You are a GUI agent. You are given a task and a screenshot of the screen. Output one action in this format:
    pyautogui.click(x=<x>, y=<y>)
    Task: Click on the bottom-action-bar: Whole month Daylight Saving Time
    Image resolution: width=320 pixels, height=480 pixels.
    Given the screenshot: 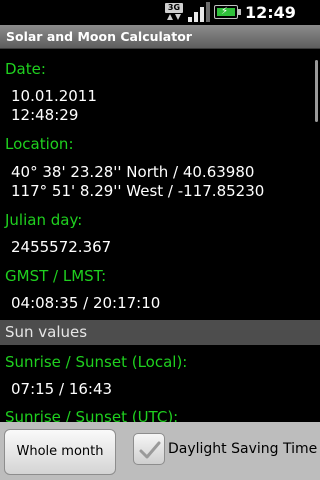 What is the action you would take?
    pyautogui.click(x=160, y=451)
    